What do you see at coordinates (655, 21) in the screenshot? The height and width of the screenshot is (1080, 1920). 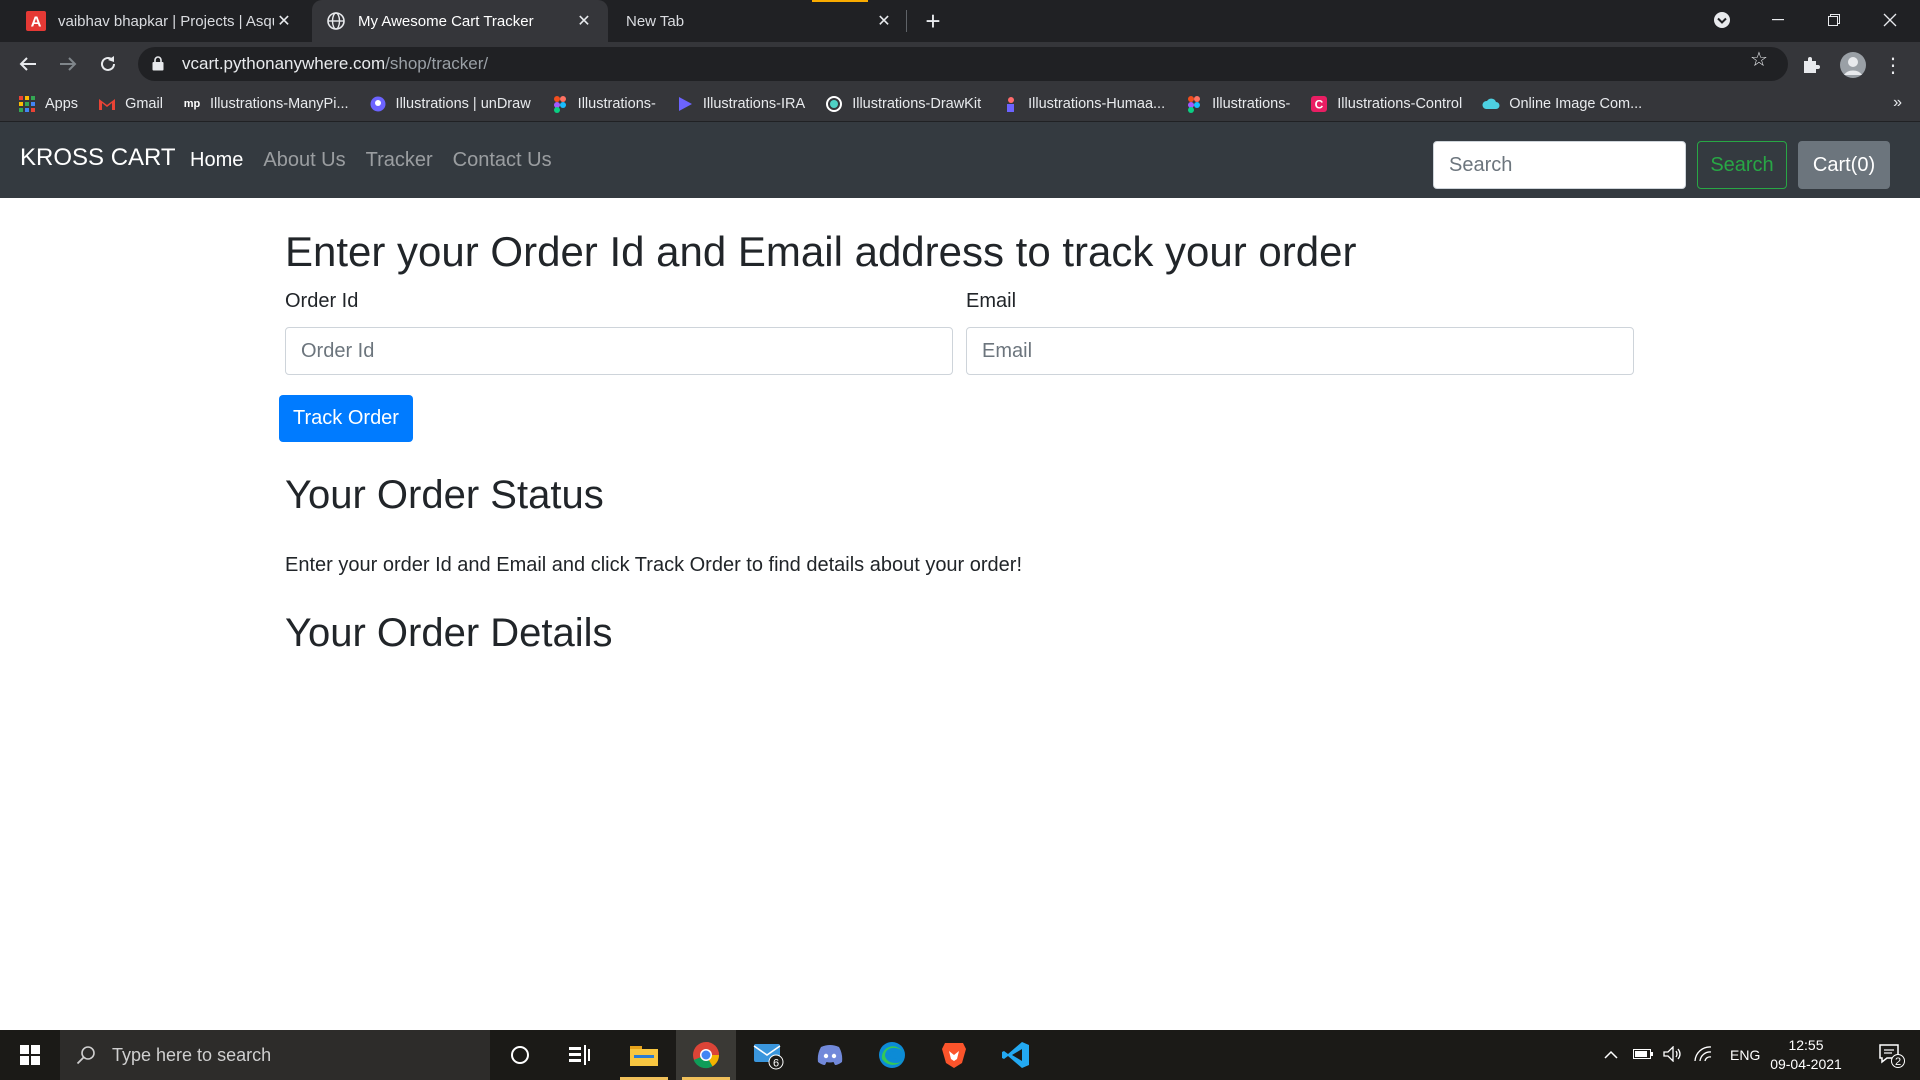 I see `tab-title: New Tab` at bounding box center [655, 21].